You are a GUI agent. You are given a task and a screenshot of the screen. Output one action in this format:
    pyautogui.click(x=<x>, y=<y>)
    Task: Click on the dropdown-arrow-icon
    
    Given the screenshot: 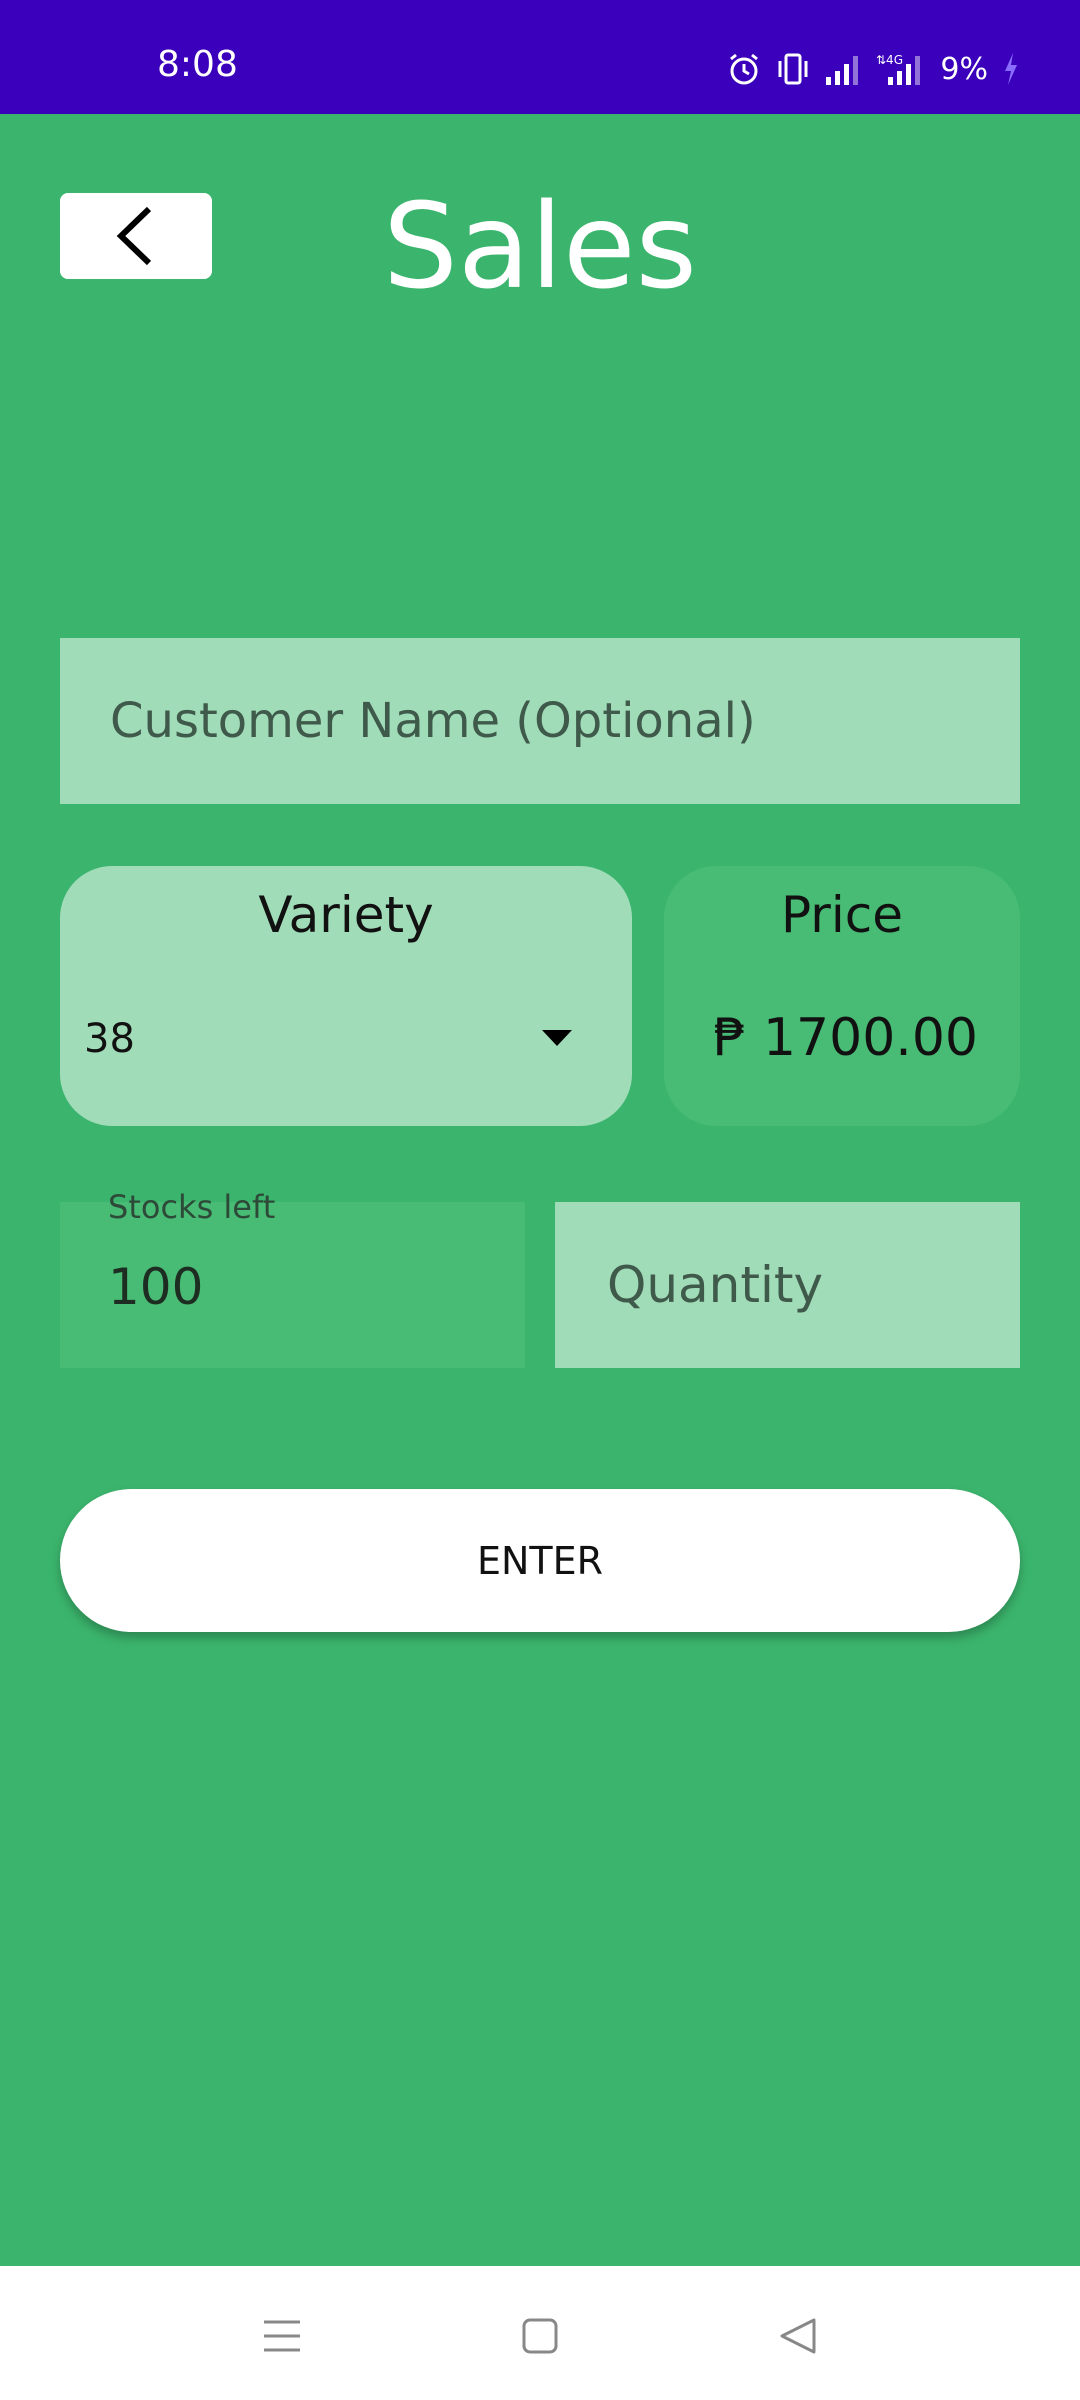 What is the action you would take?
    pyautogui.click(x=557, y=1038)
    